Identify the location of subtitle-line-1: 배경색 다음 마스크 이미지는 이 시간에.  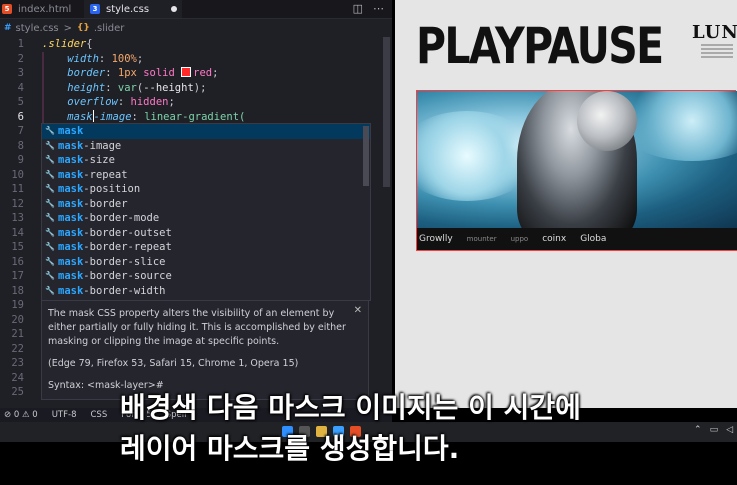
(350, 407).